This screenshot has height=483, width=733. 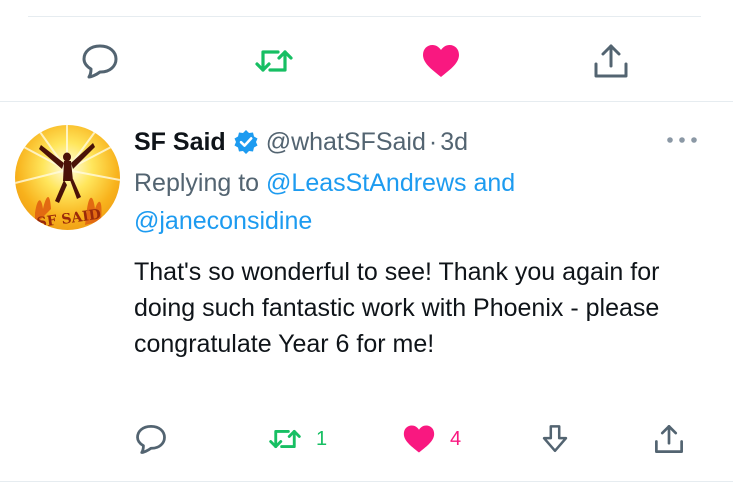 What do you see at coordinates (491, 183) in the screenshot?
I see `mention-joiner: and` at bounding box center [491, 183].